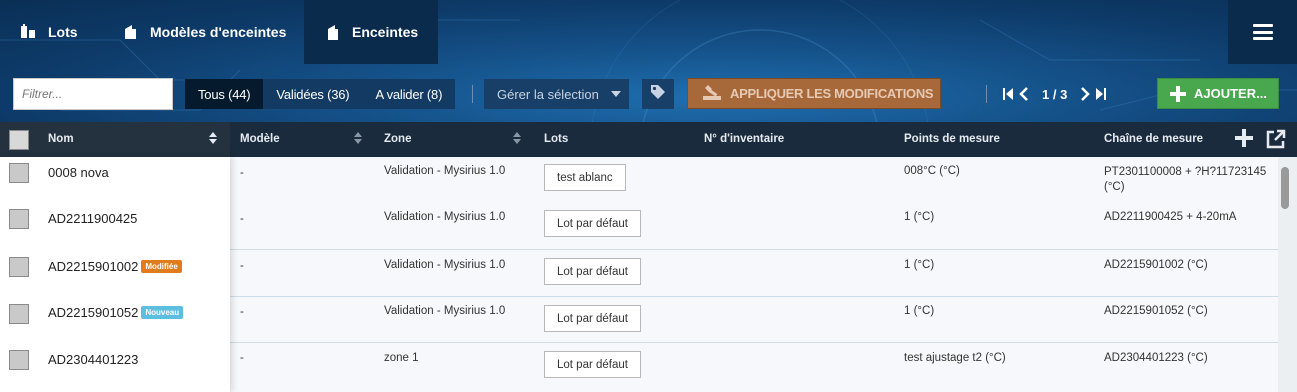  What do you see at coordinates (162, 313) in the screenshot?
I see `status-badge-new: Nouveau` at bounding box center [162, 313].